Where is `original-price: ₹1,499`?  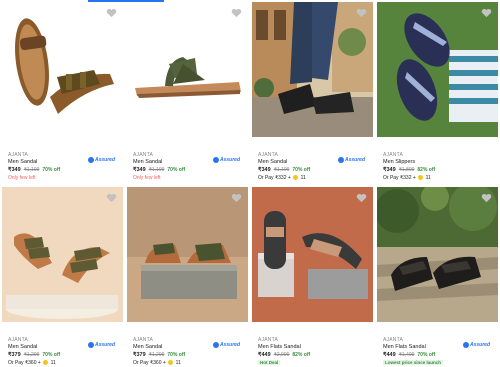 original-price: ₹1,499 is located at coordinates (406, 355).